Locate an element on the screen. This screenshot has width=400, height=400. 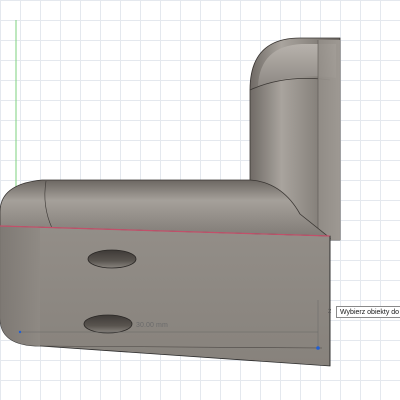
handle-number: 2 is located at coordinates (330, 312).